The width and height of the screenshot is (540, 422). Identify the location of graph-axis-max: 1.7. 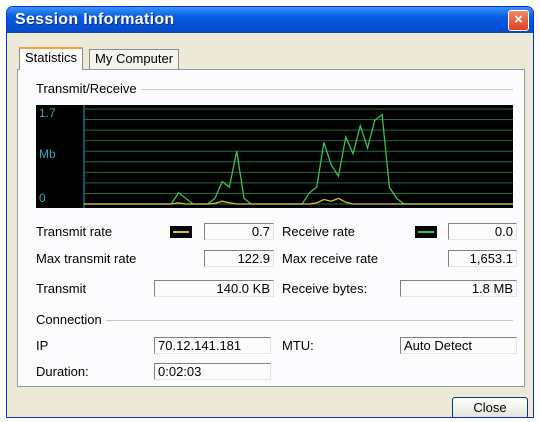
(47, 113).